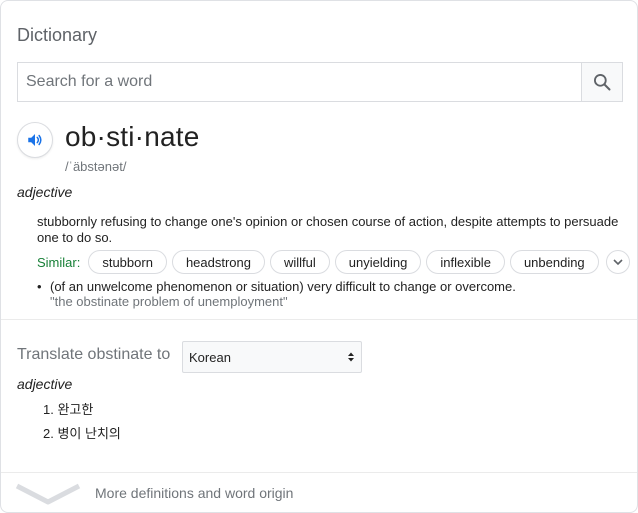 This screenshot has height=513, width=638. Describe the element at coordinates (45, 192) in the screenshot. I see `part-of-speech: adjective` at that location.